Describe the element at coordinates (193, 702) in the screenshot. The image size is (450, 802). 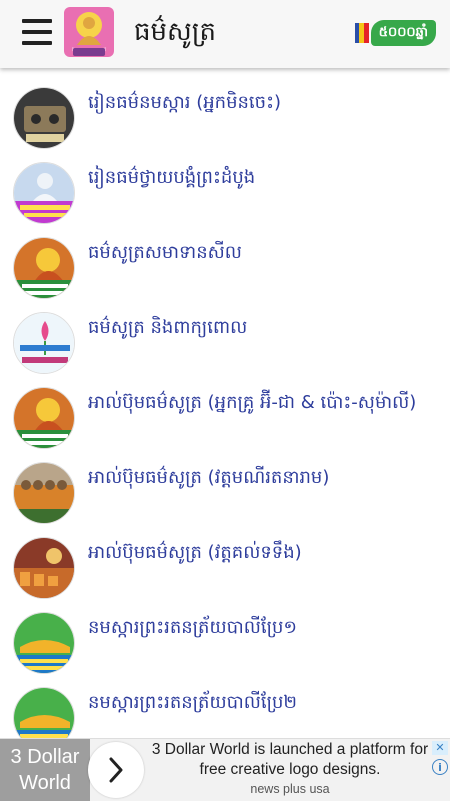
I see `list-item-label: នមស្ការព្រះរតនត្រ័យបាលីប្រែ២` at that location.